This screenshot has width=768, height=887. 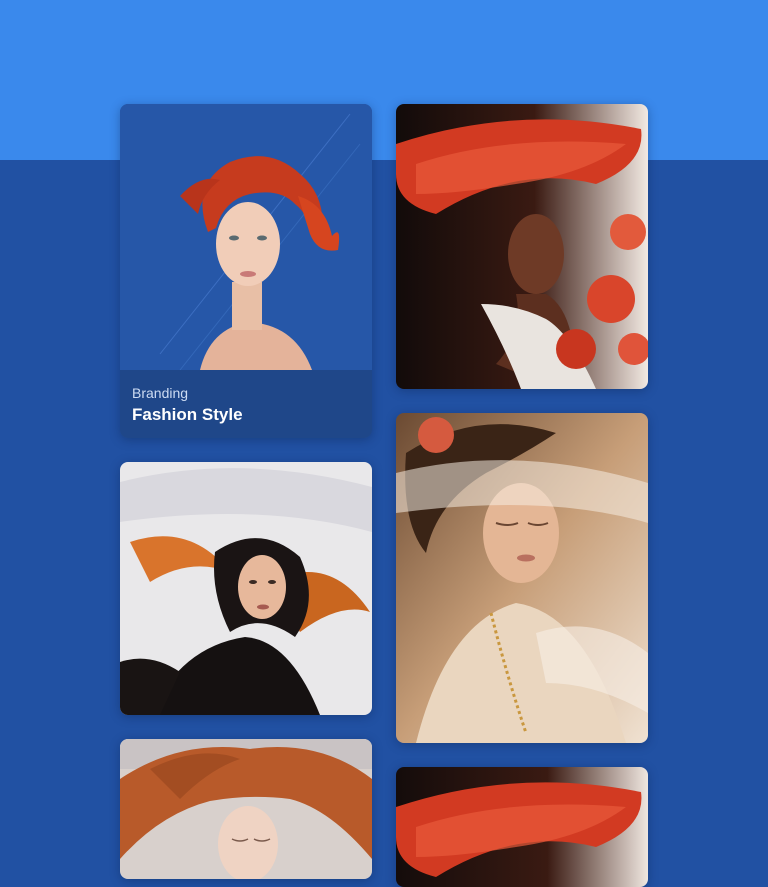 I want to click on gallery-card-veil-dark-hair, so click(x=246, y=588).